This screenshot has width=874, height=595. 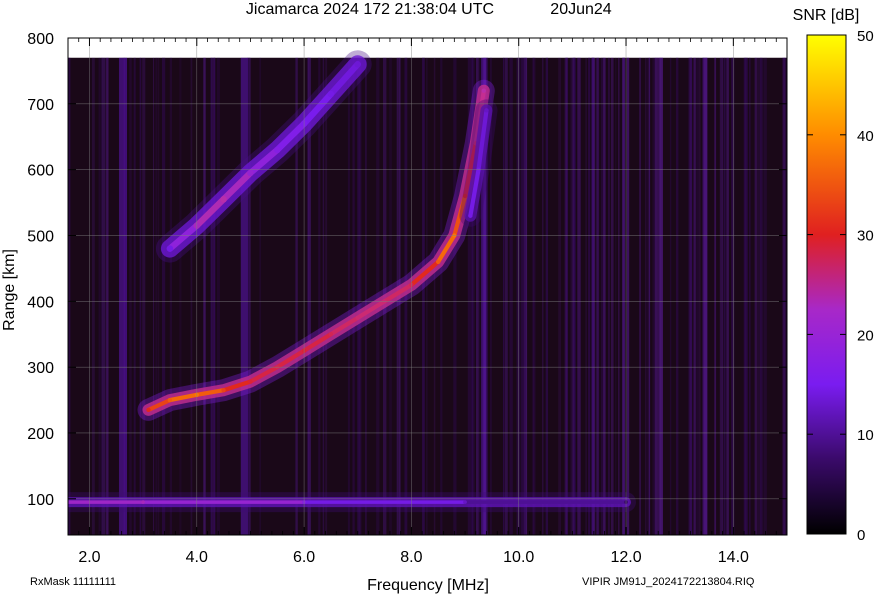 I want to click on y-tick-label: 500, so click(x=40, y=236).